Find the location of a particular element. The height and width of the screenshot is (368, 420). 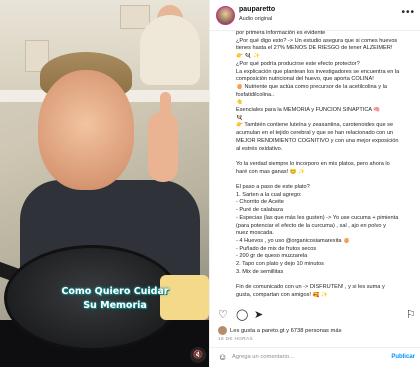

caption-line: 3. Mix de semillitas is located at coordinates (260, 271).